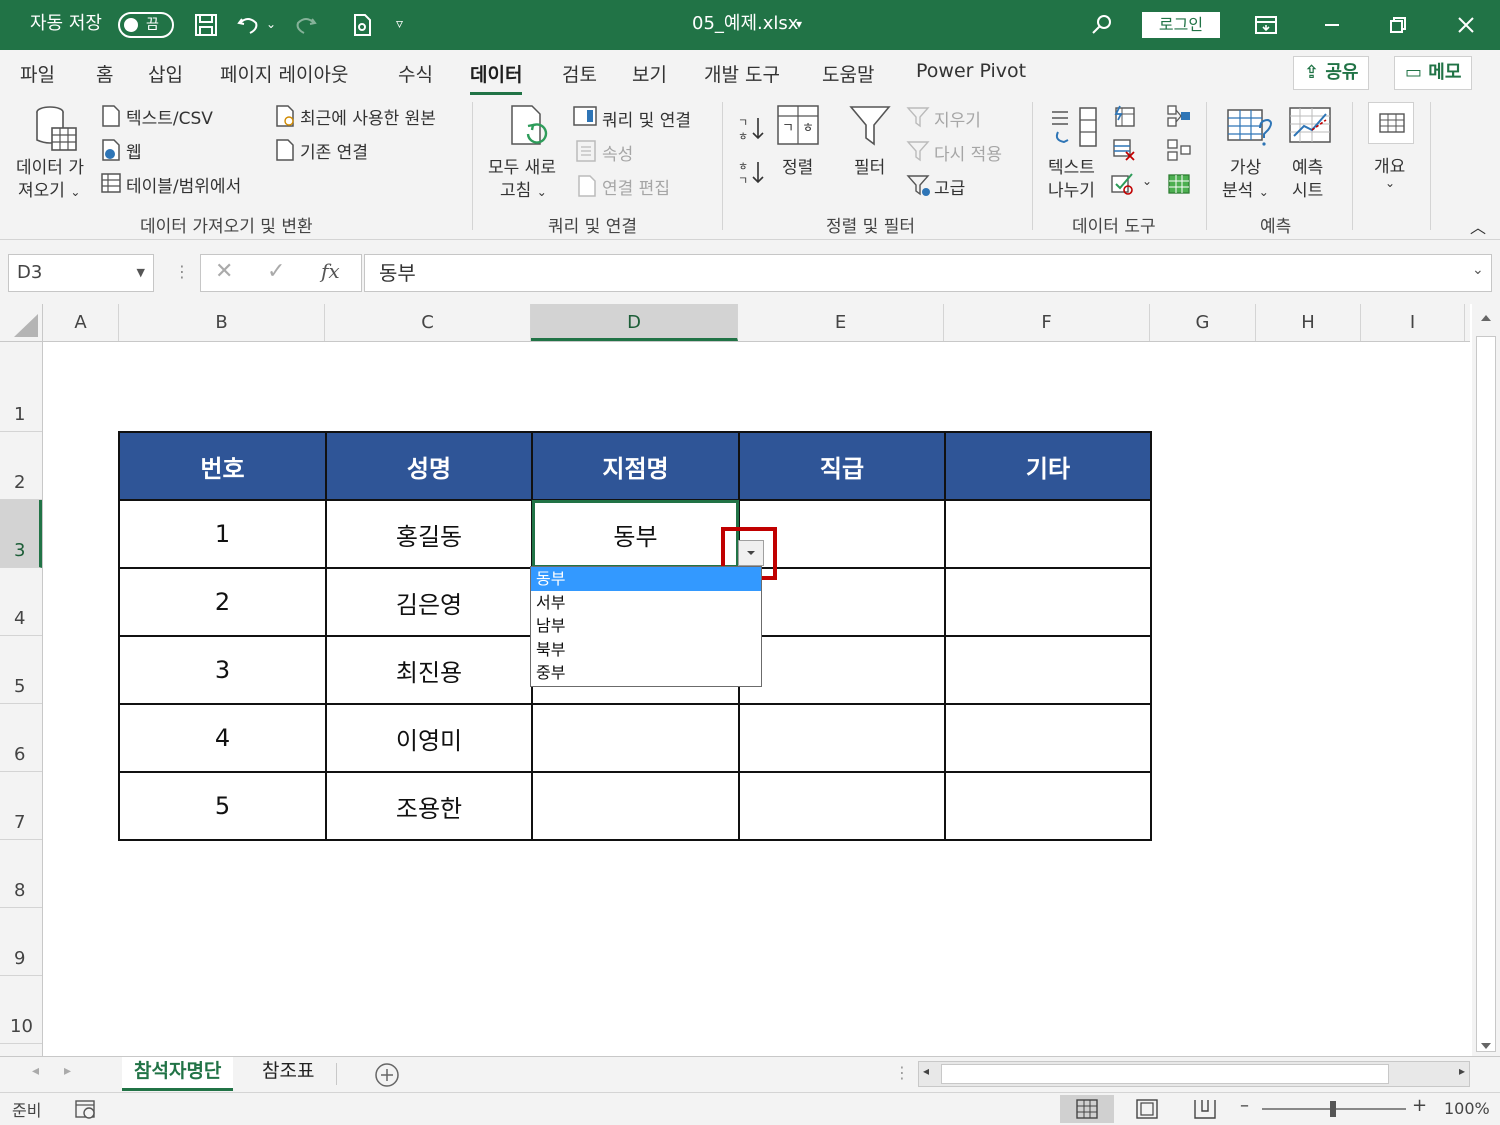  I want to click on tab-help: 도움말, so click(848, 73).